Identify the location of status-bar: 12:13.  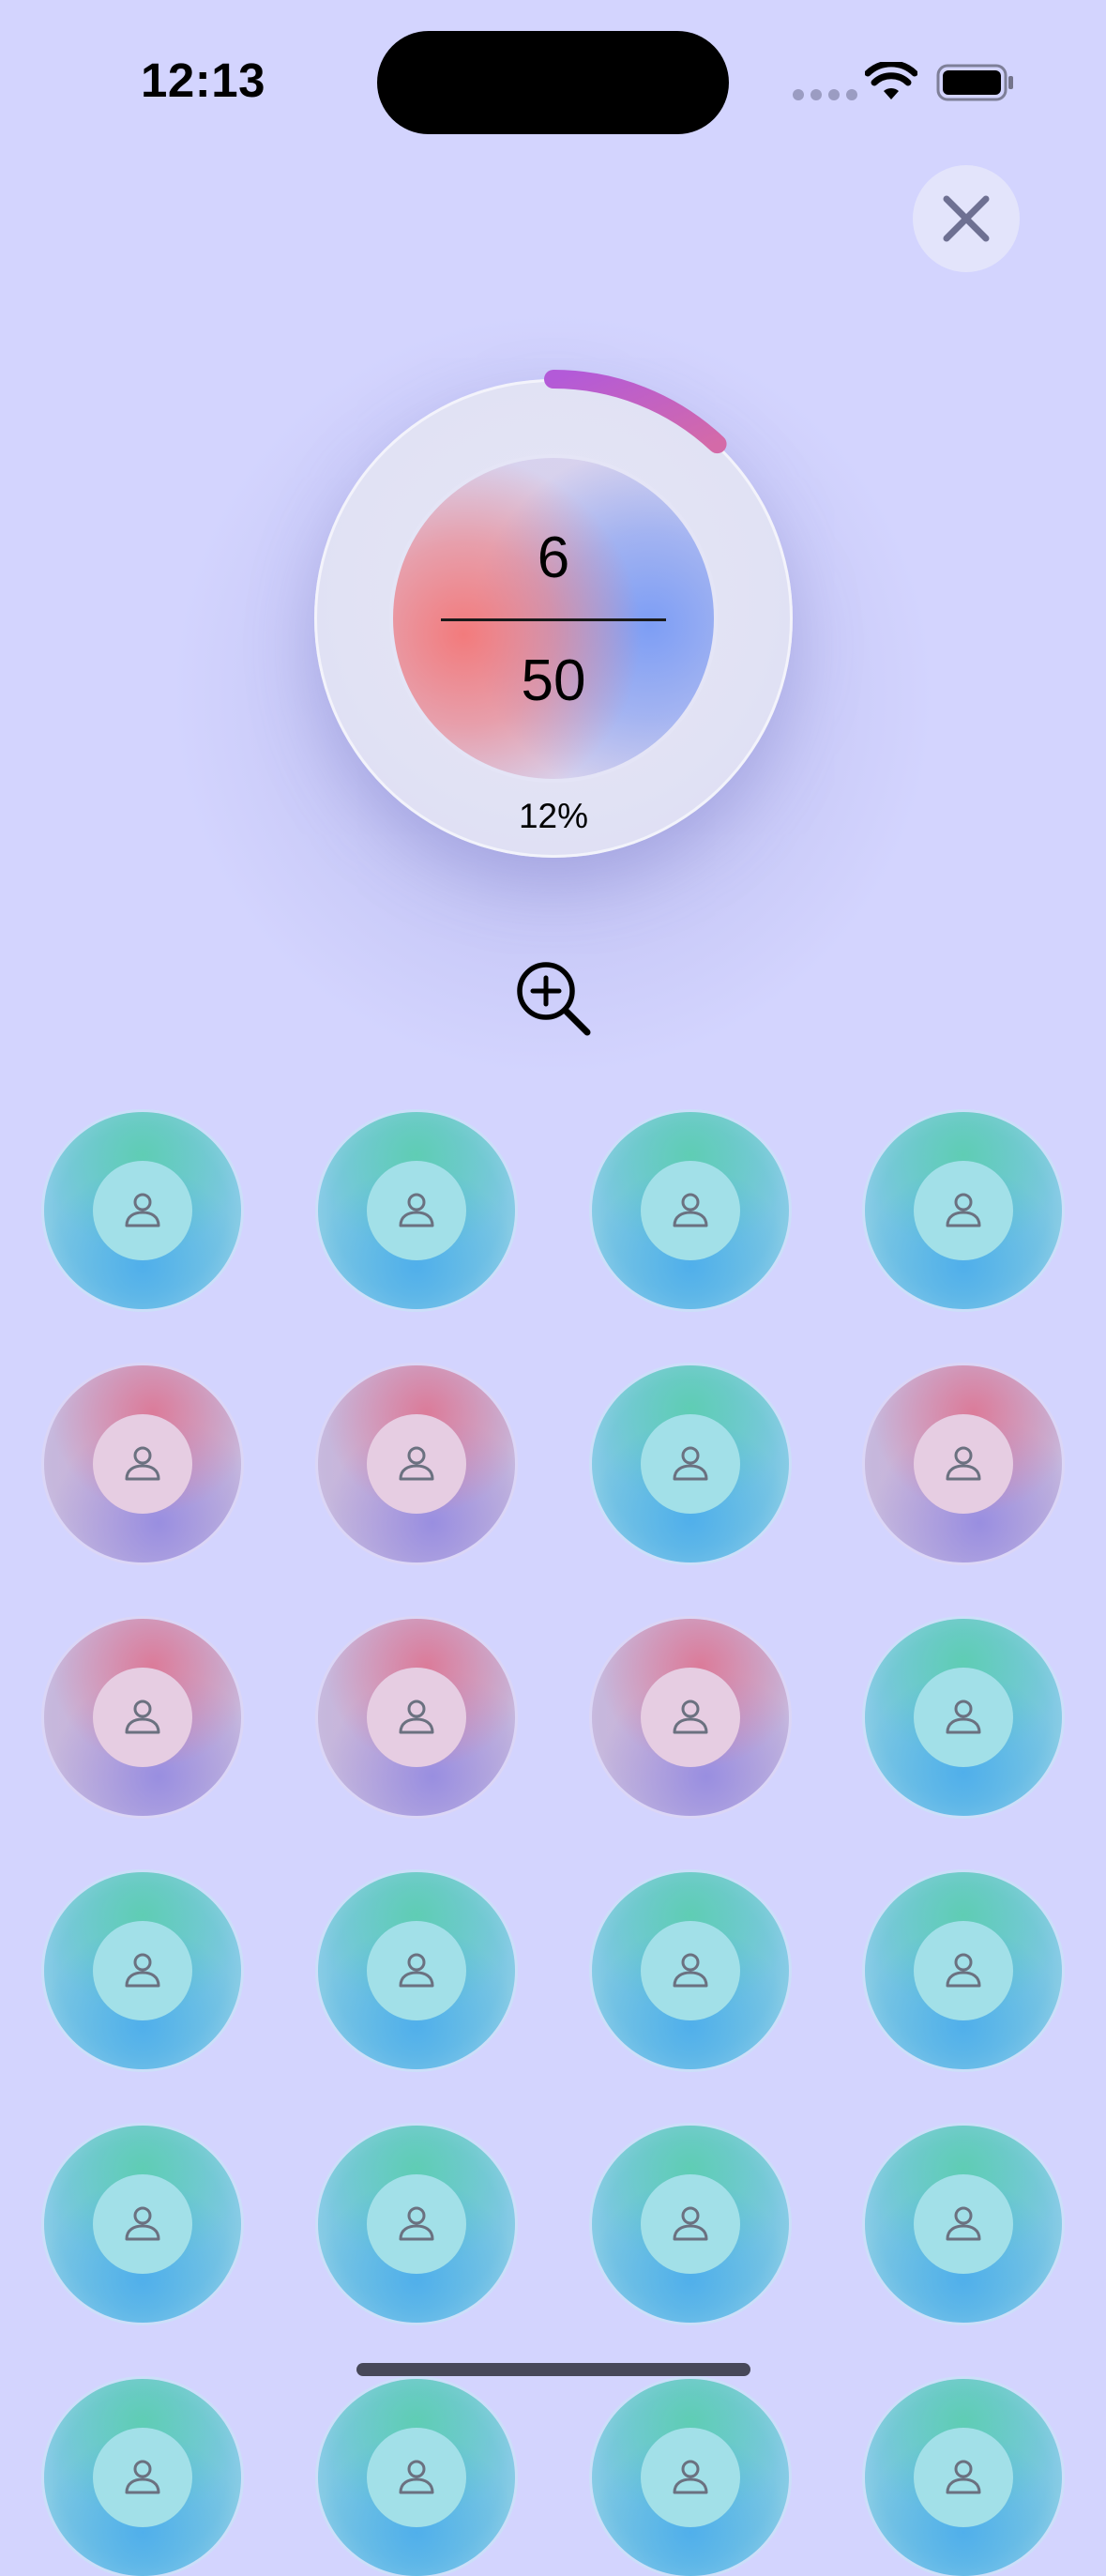
(553, 75).